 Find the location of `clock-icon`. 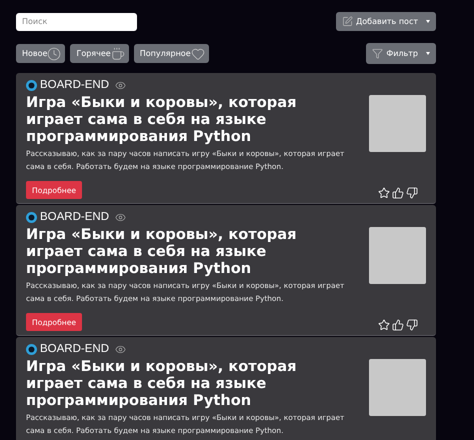

clock-icon is located at coordinates (54, 53).